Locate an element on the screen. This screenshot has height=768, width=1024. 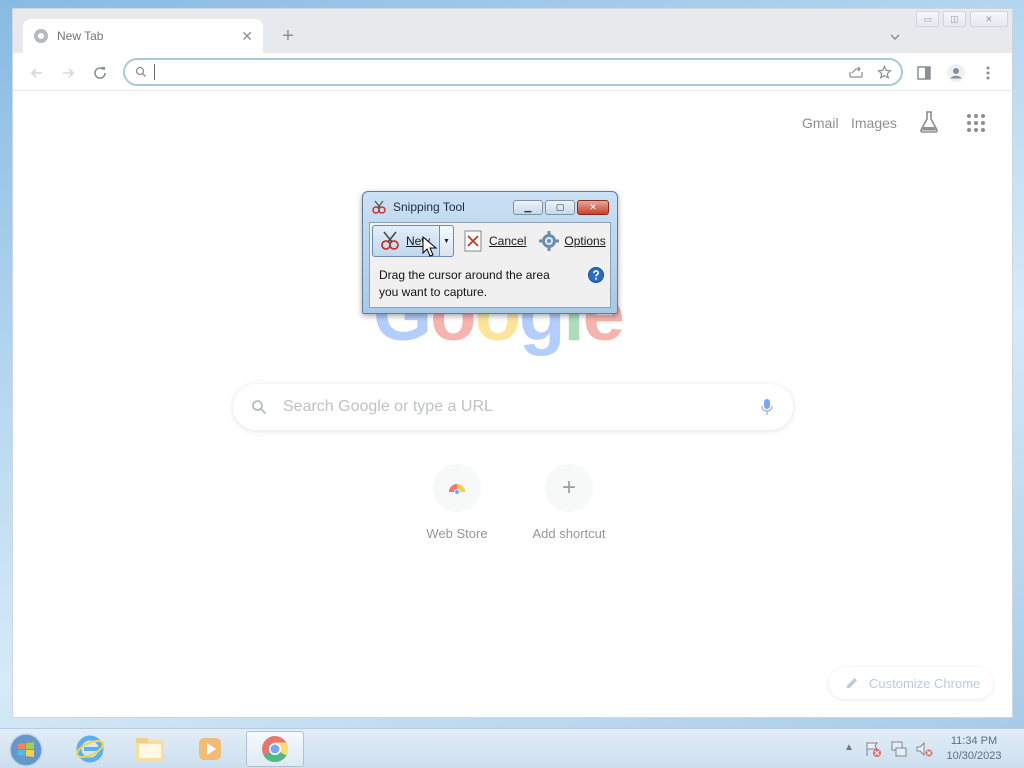
plus-icon: + is located at coordinates (569, 488).